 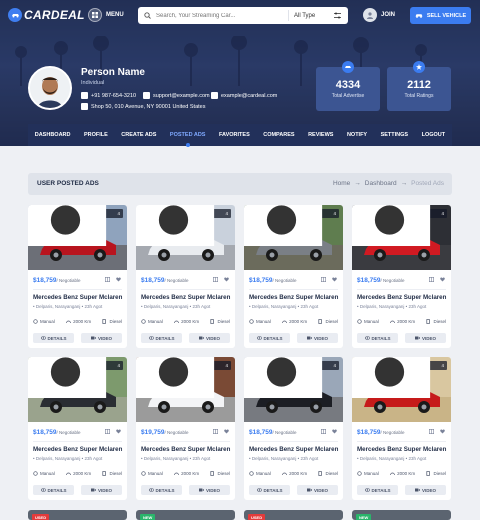 I want to click on top-bar: CARDEAL MENU All Type JOIN SELL VEHICLE, so click(x=240, y=16).